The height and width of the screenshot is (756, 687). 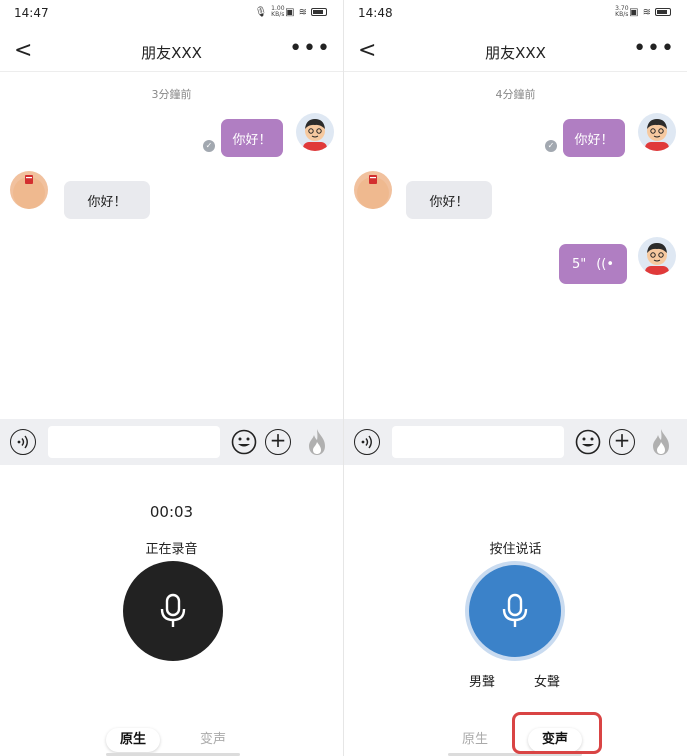 What do you see at coordinates (261, 12) in the screenshot?
I see `mic-status-icon: 🎙` at bounding box center [261, 12].